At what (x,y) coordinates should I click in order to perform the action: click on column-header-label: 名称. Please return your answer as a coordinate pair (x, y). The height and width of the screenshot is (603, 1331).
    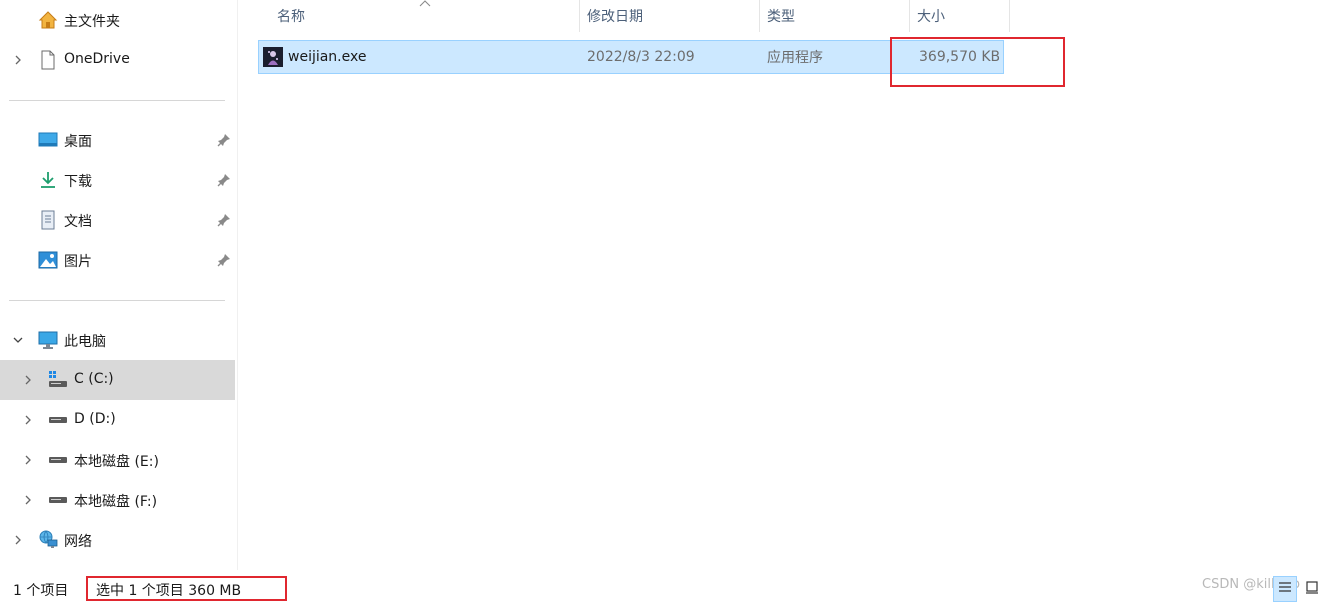
    Looking at the image, I should click on (291, 17).